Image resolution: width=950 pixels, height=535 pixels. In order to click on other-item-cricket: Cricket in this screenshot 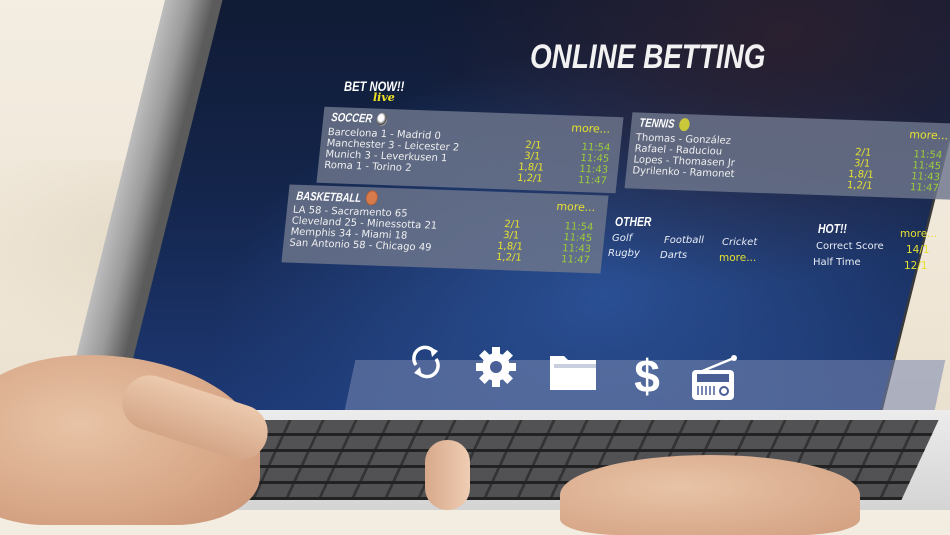, I will do `click(739, 242)`.